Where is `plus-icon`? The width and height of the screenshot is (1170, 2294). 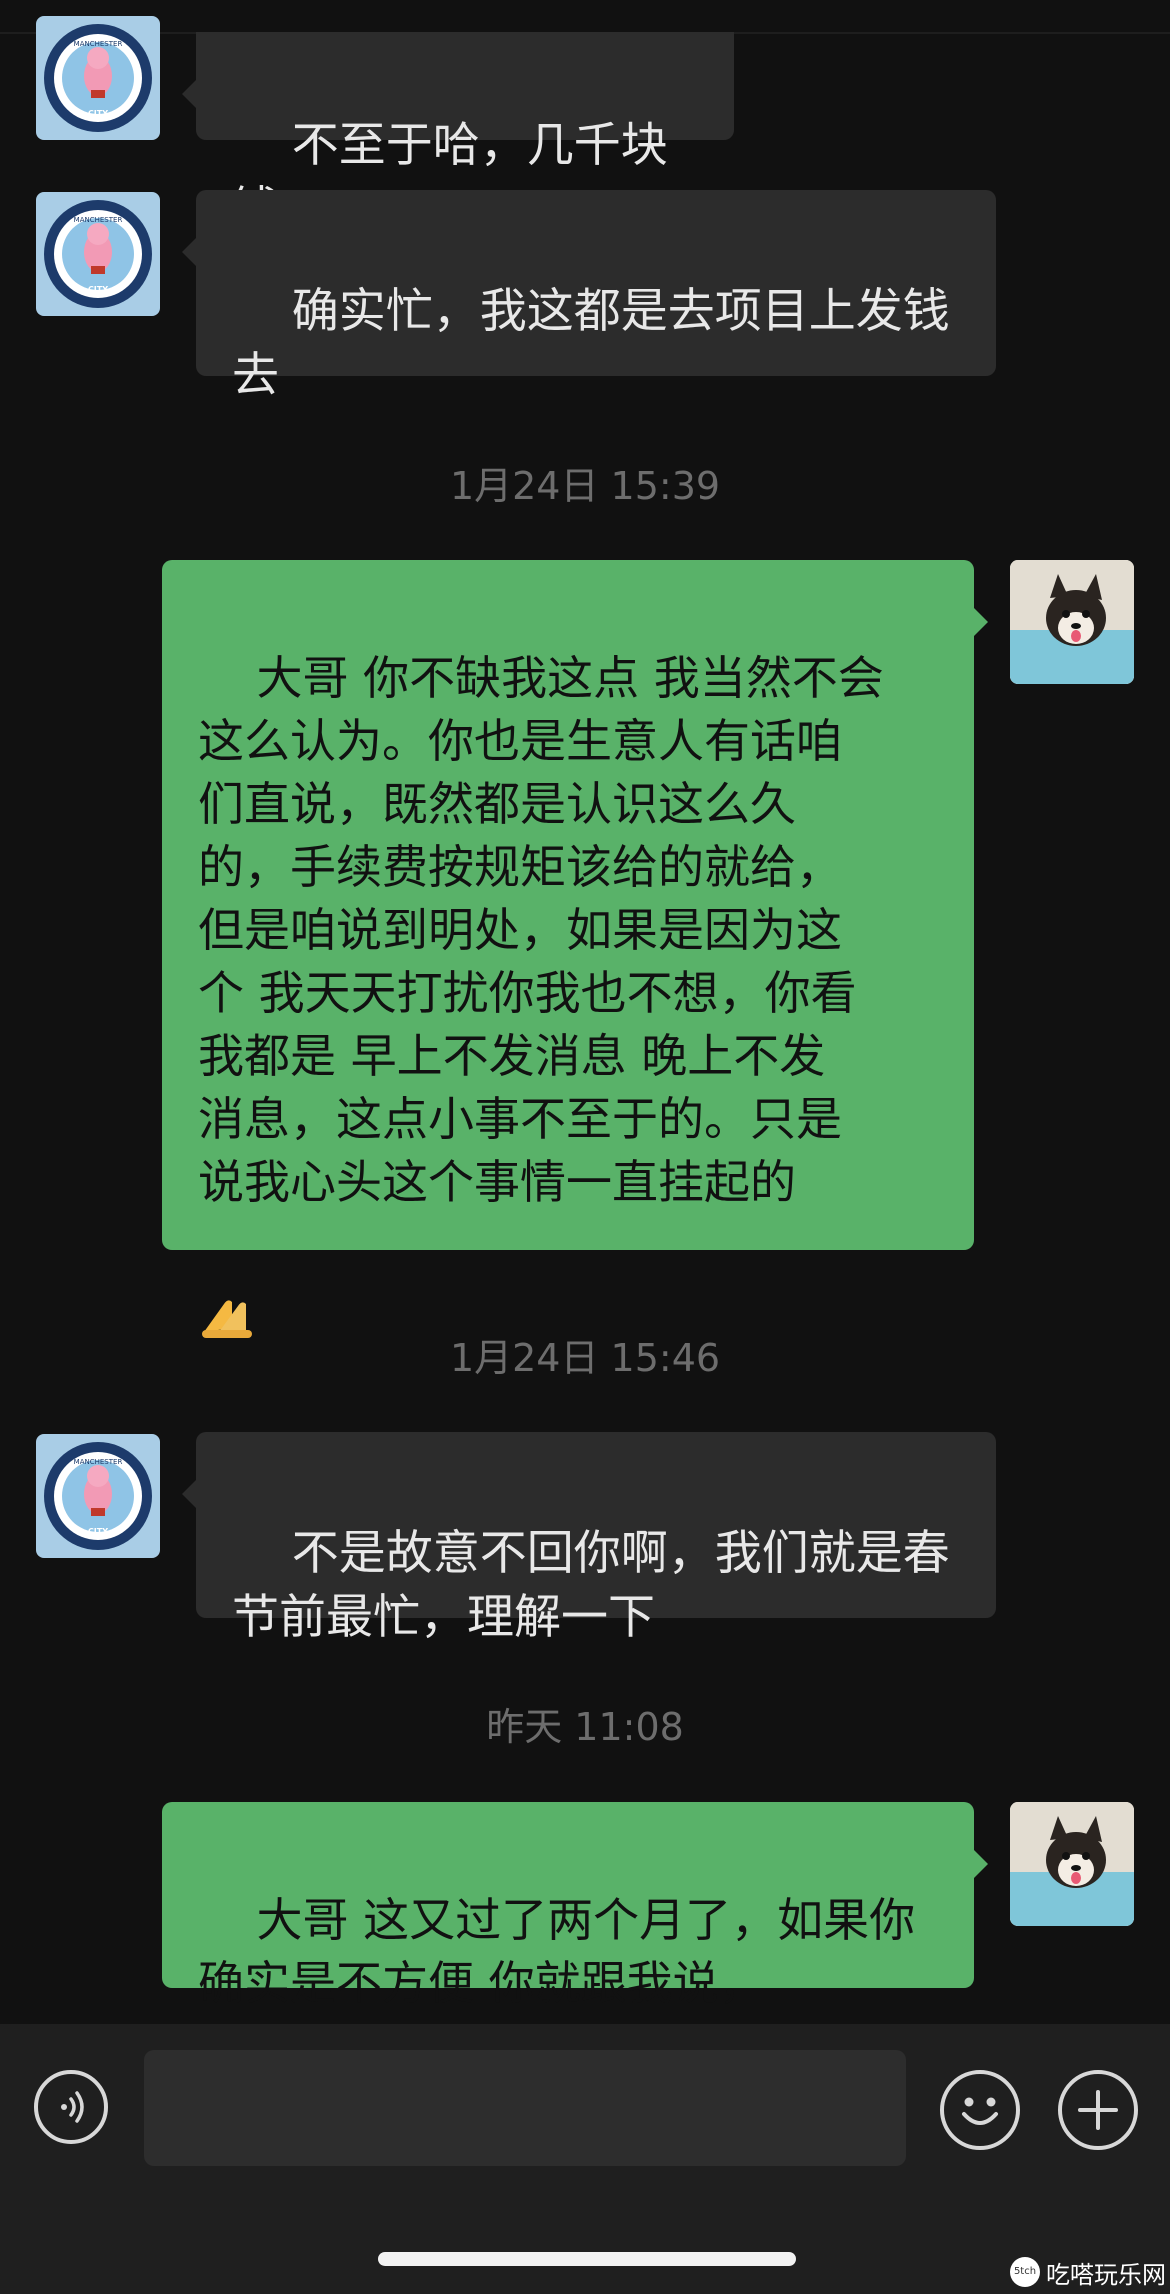
plus-icon is located at coordinates (1098, 2110).